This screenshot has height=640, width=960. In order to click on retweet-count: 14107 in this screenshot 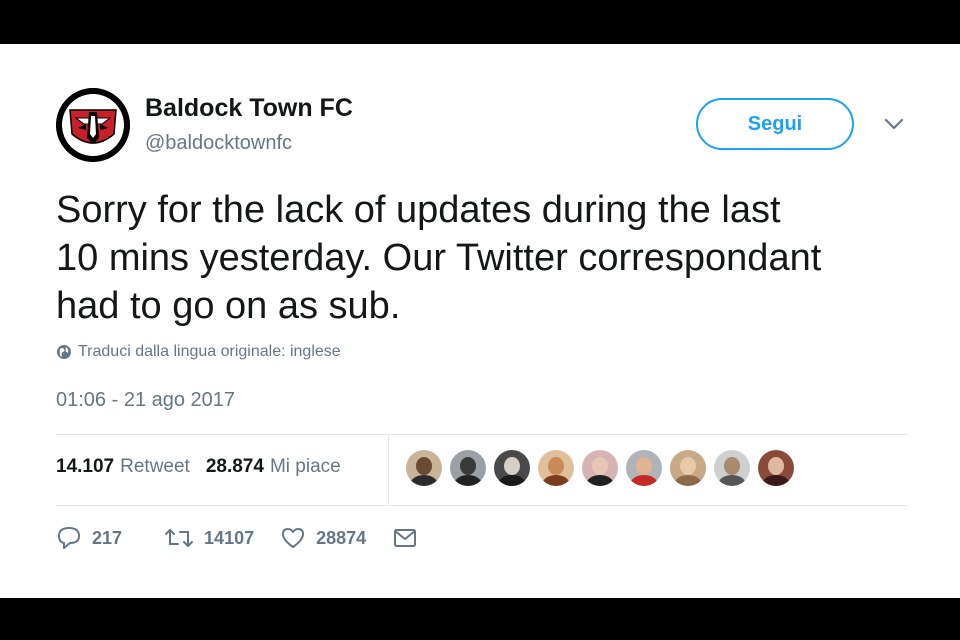, I will do `click(229, 537)`.